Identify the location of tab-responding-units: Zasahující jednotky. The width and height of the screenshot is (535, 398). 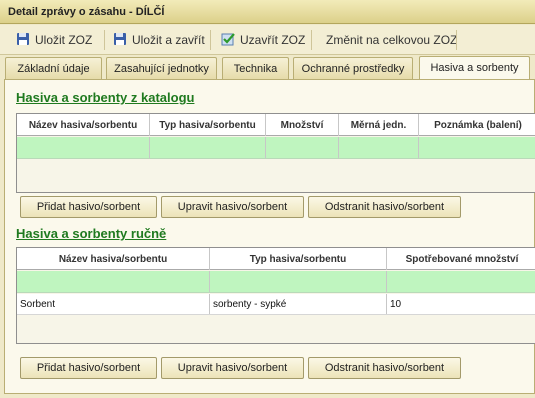
(161, 68).